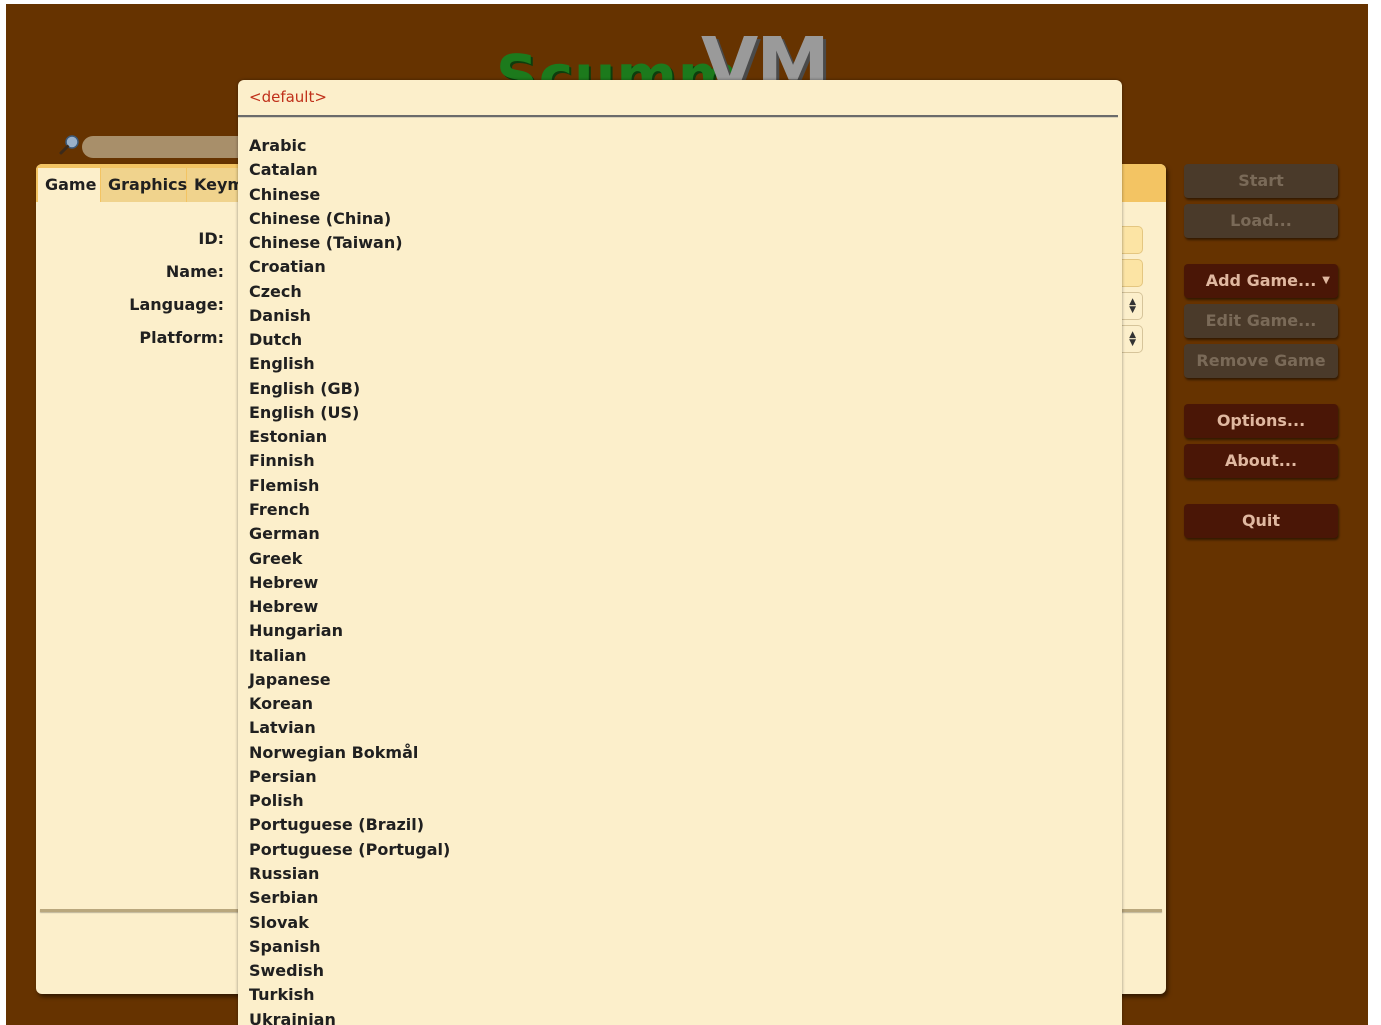 Image resolution: width=1381 pixels, height=1025 pixels. I want to click on popup-option: German, so click(349, 534).